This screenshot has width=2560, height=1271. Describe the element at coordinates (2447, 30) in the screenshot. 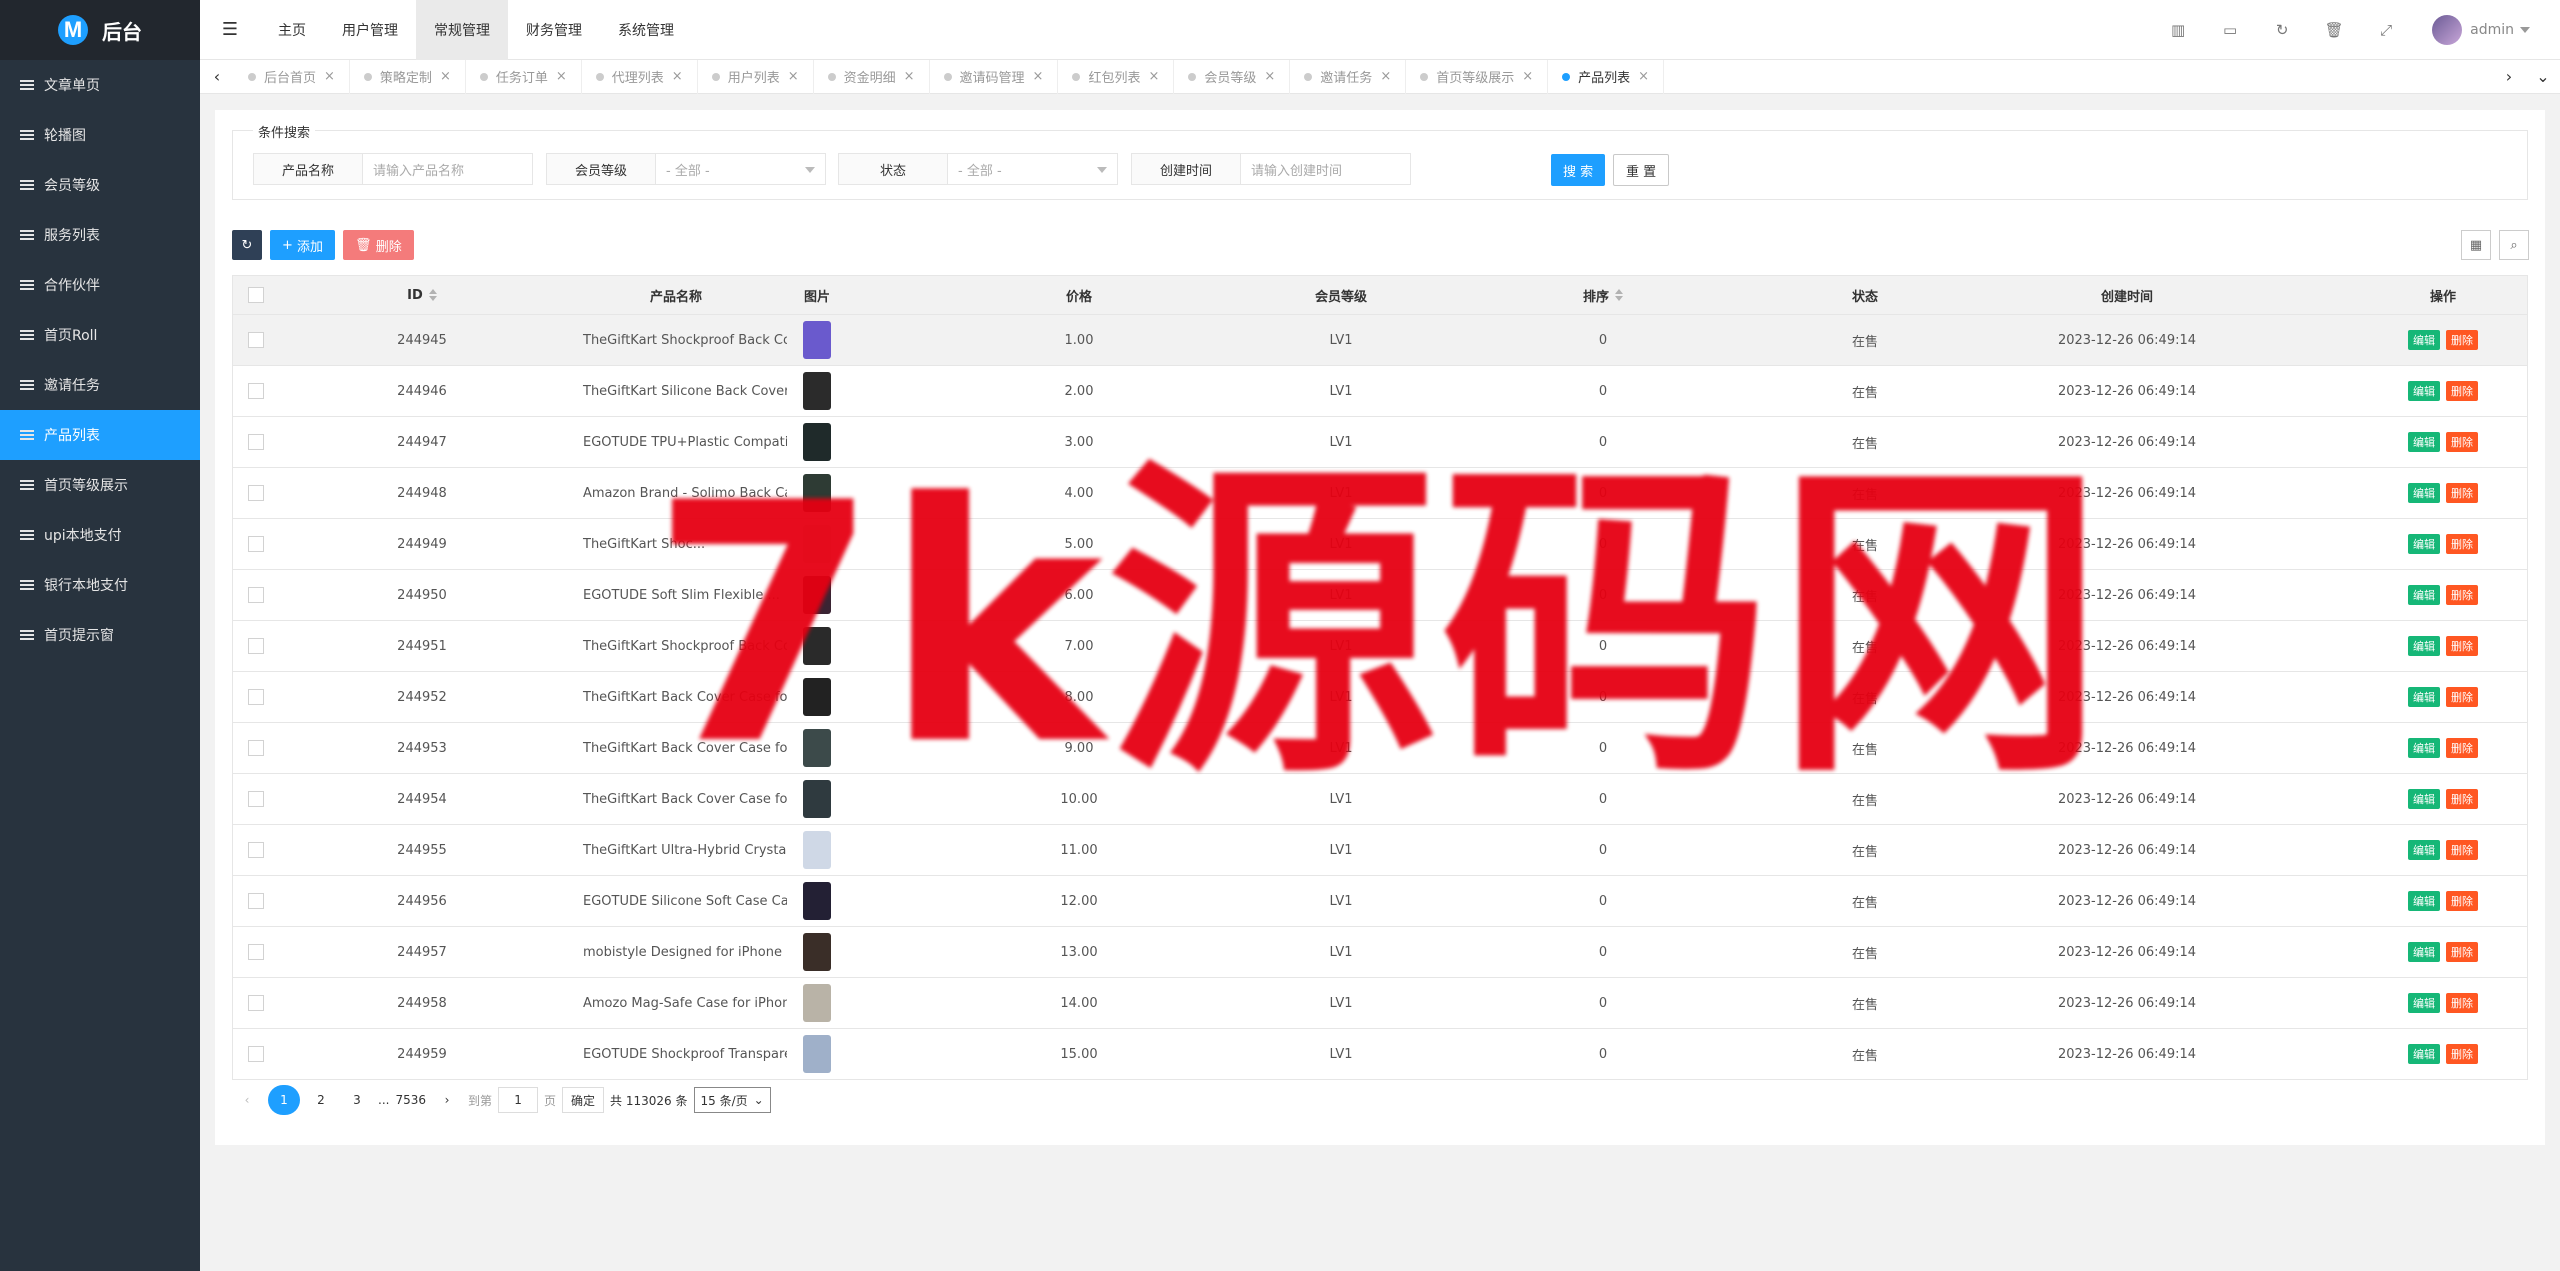

I see `avatar` at that location.